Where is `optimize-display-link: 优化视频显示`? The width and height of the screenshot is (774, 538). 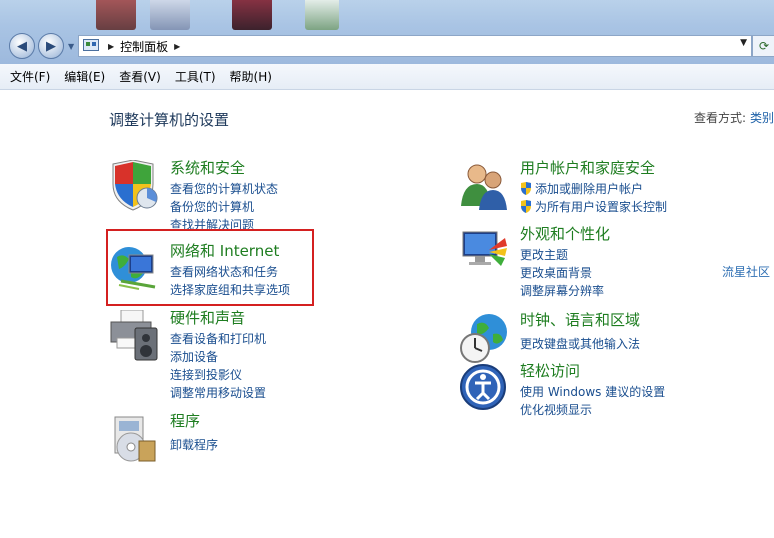 optimize-display-link: 优化视频显示 is located at coordinates (556, 409).